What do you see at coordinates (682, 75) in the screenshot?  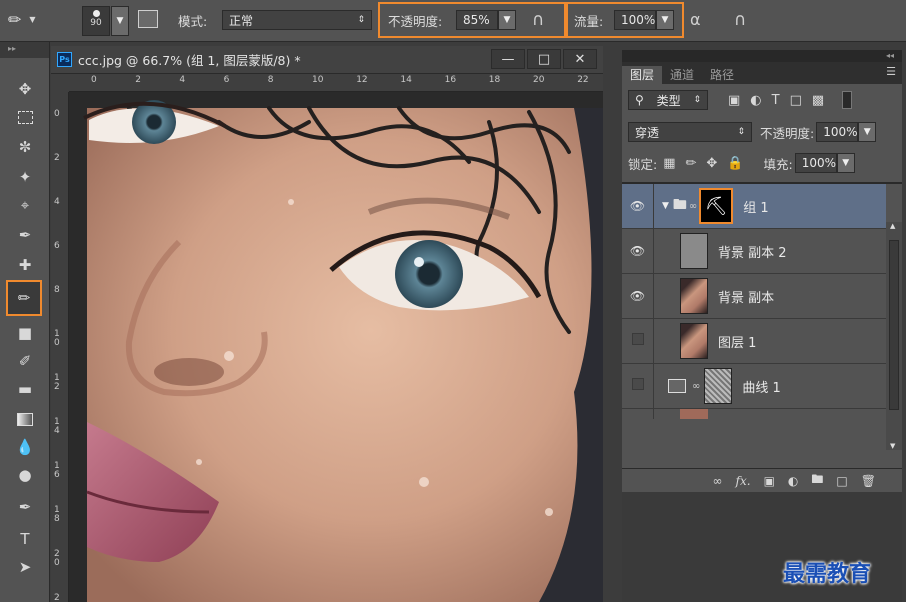 I see `tab-channels: 通道` at bounding box center [682, 75].